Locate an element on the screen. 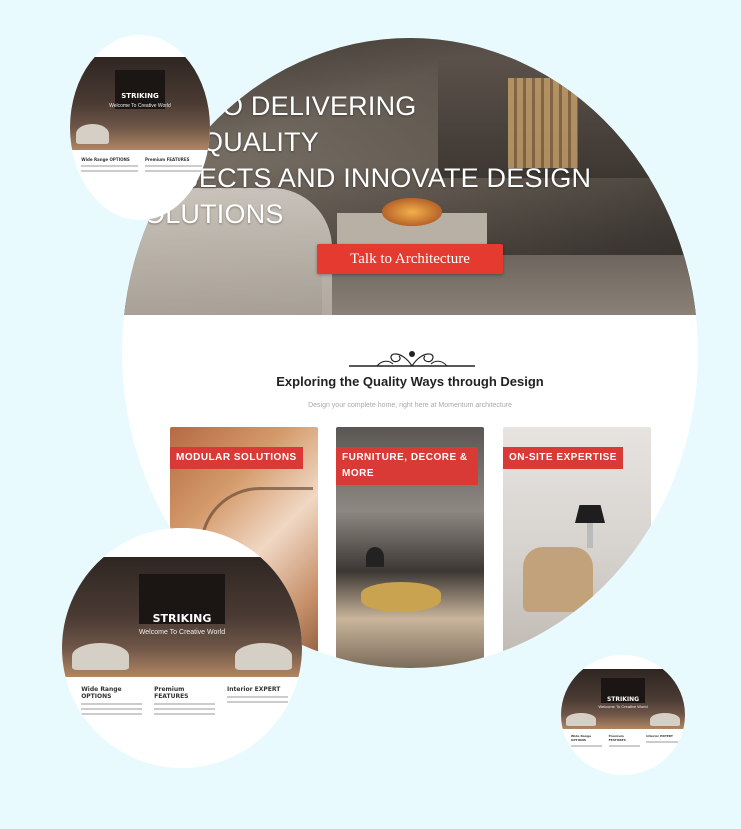 This screenshot has width=741, height=829. table-image is located at coordinates (401, 597).